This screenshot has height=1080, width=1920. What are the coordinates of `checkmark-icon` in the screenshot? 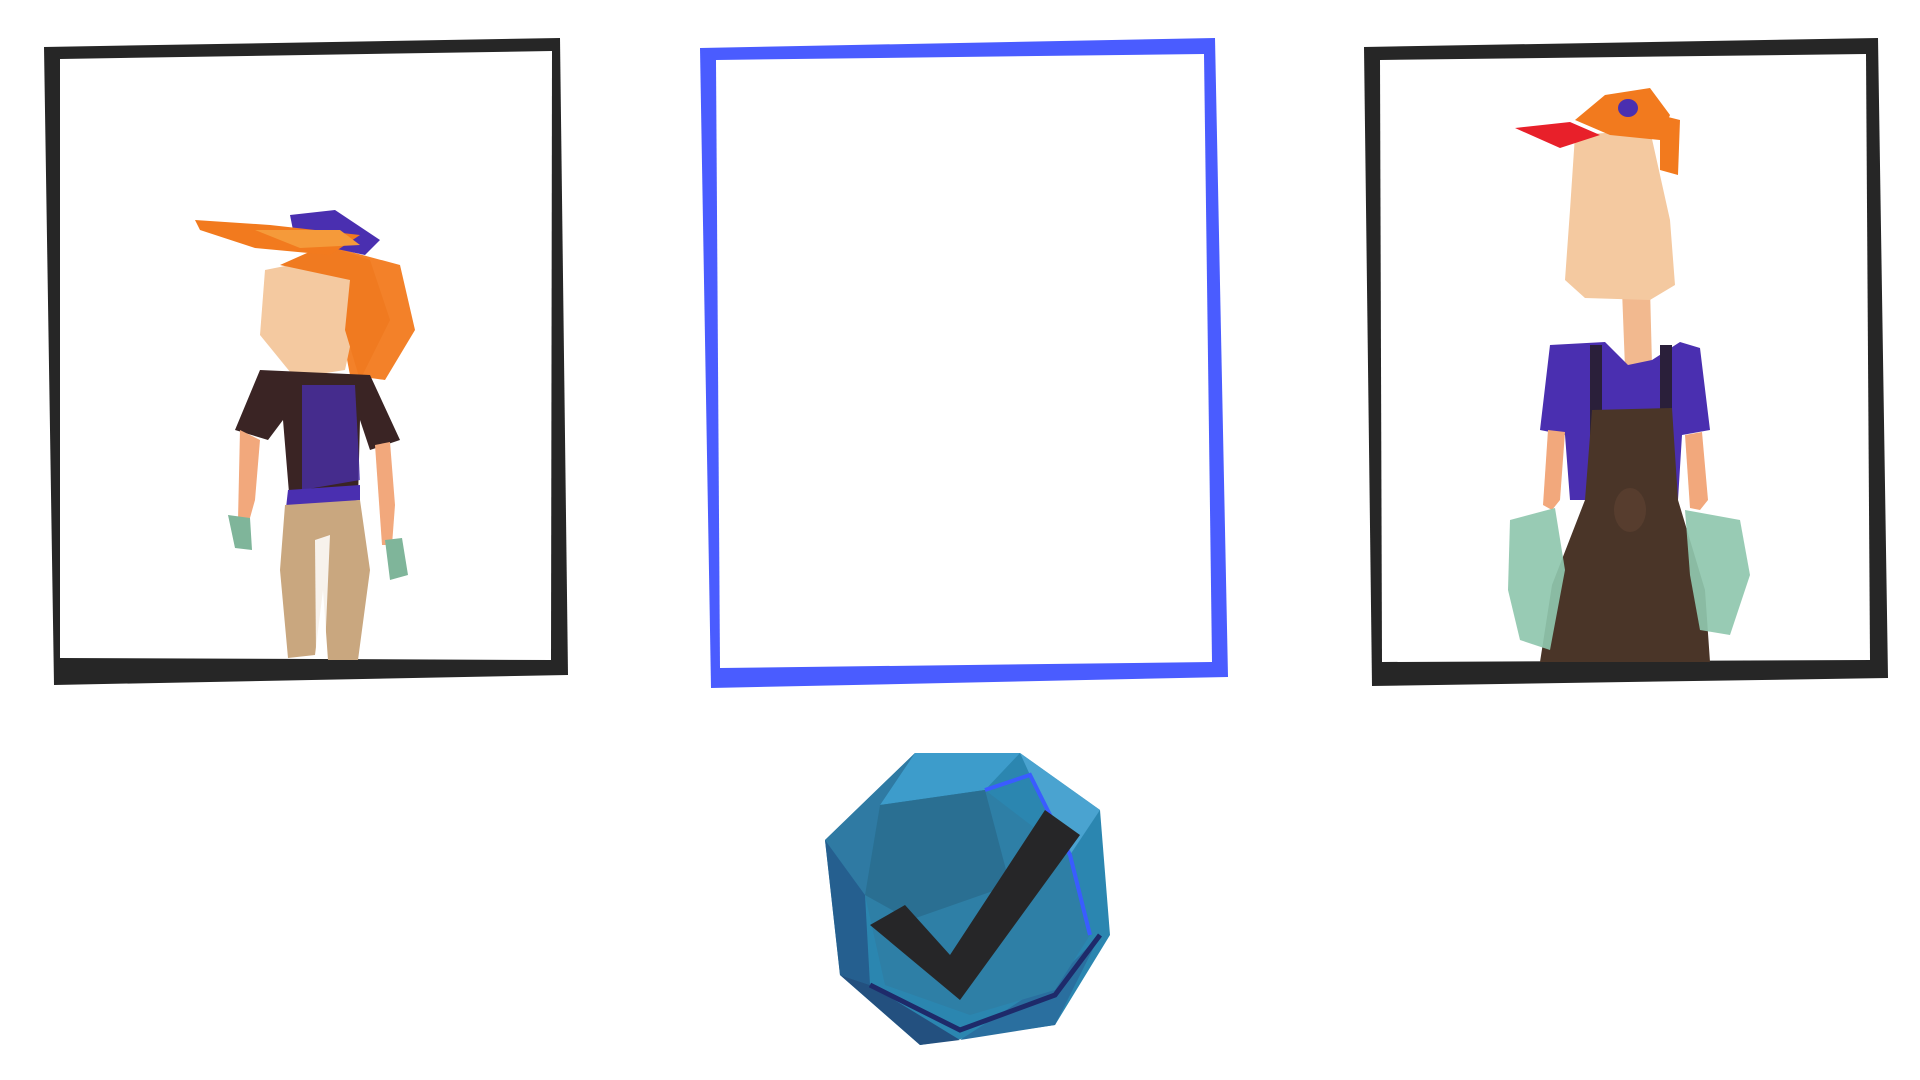 It's located at (967, 899).